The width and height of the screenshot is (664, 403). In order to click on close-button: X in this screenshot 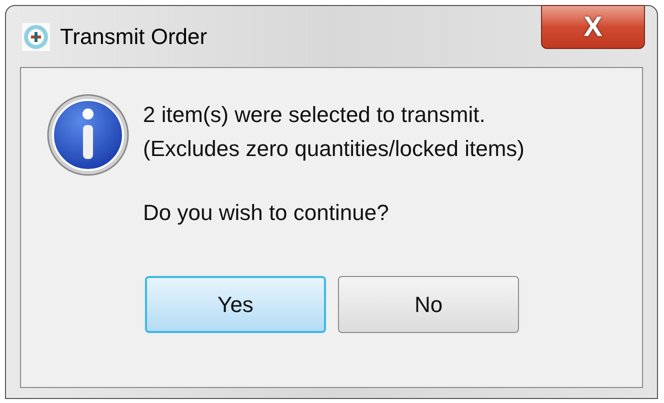, I will do `click(593, 27)`.